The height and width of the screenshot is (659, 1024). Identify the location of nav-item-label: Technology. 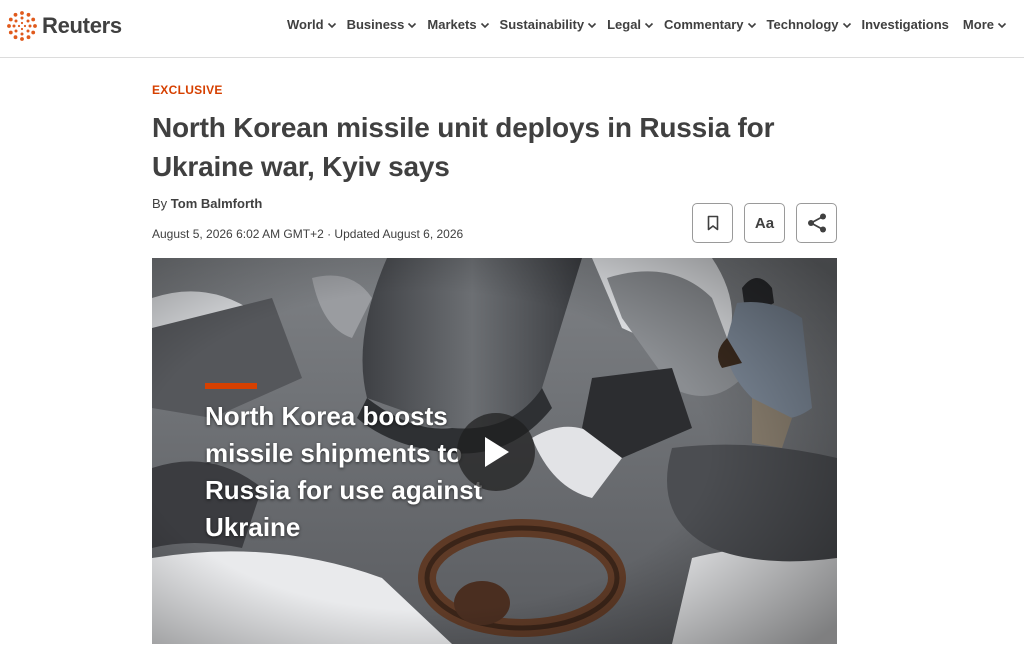
(802, 24).